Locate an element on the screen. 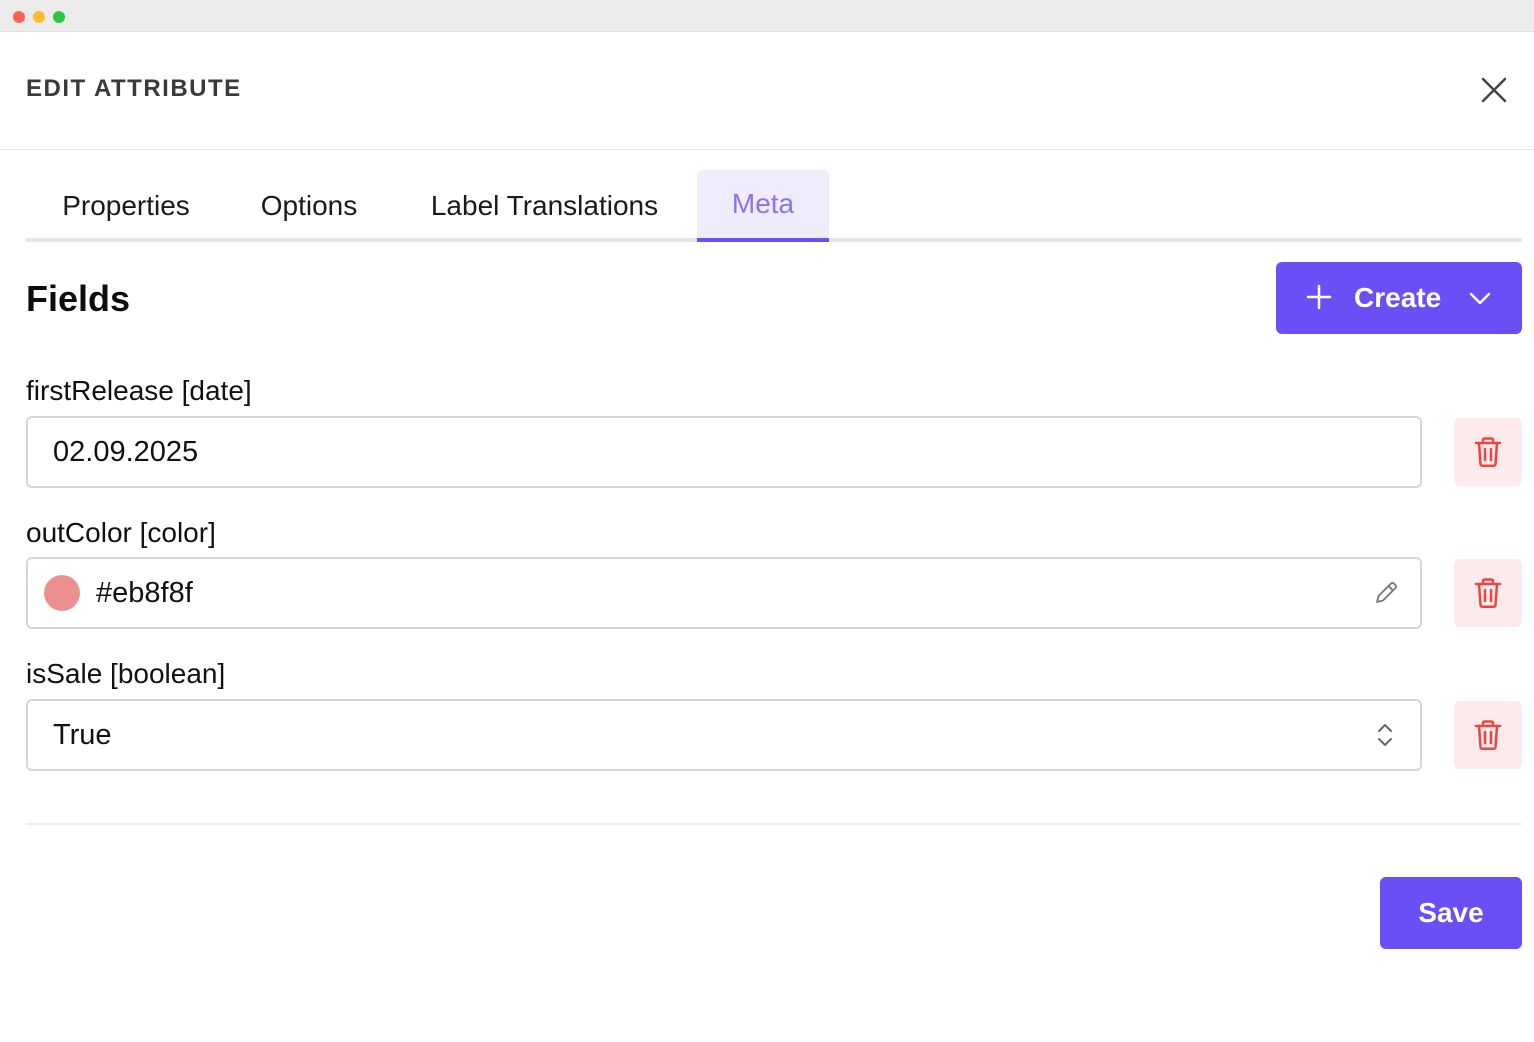  field-label-first-release: firstRelease [date] is located at coordinates (139, 390).